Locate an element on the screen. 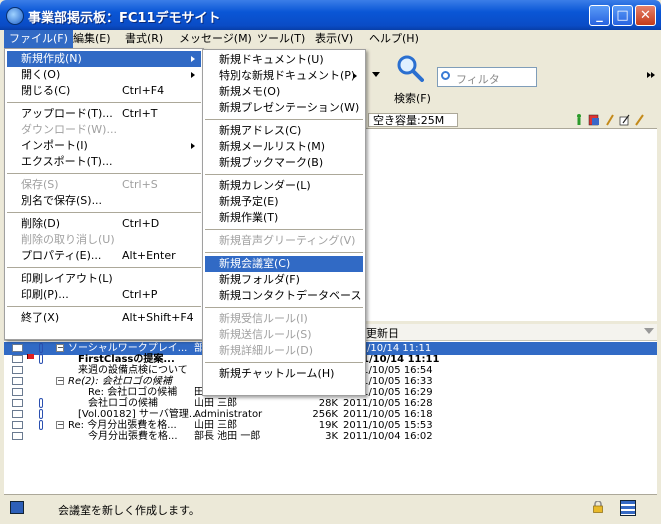 The height and width of the screenshot is (524, 661). new-submenu-item-9: 新規カレンダー(L) is located at coordinates (284, 186).